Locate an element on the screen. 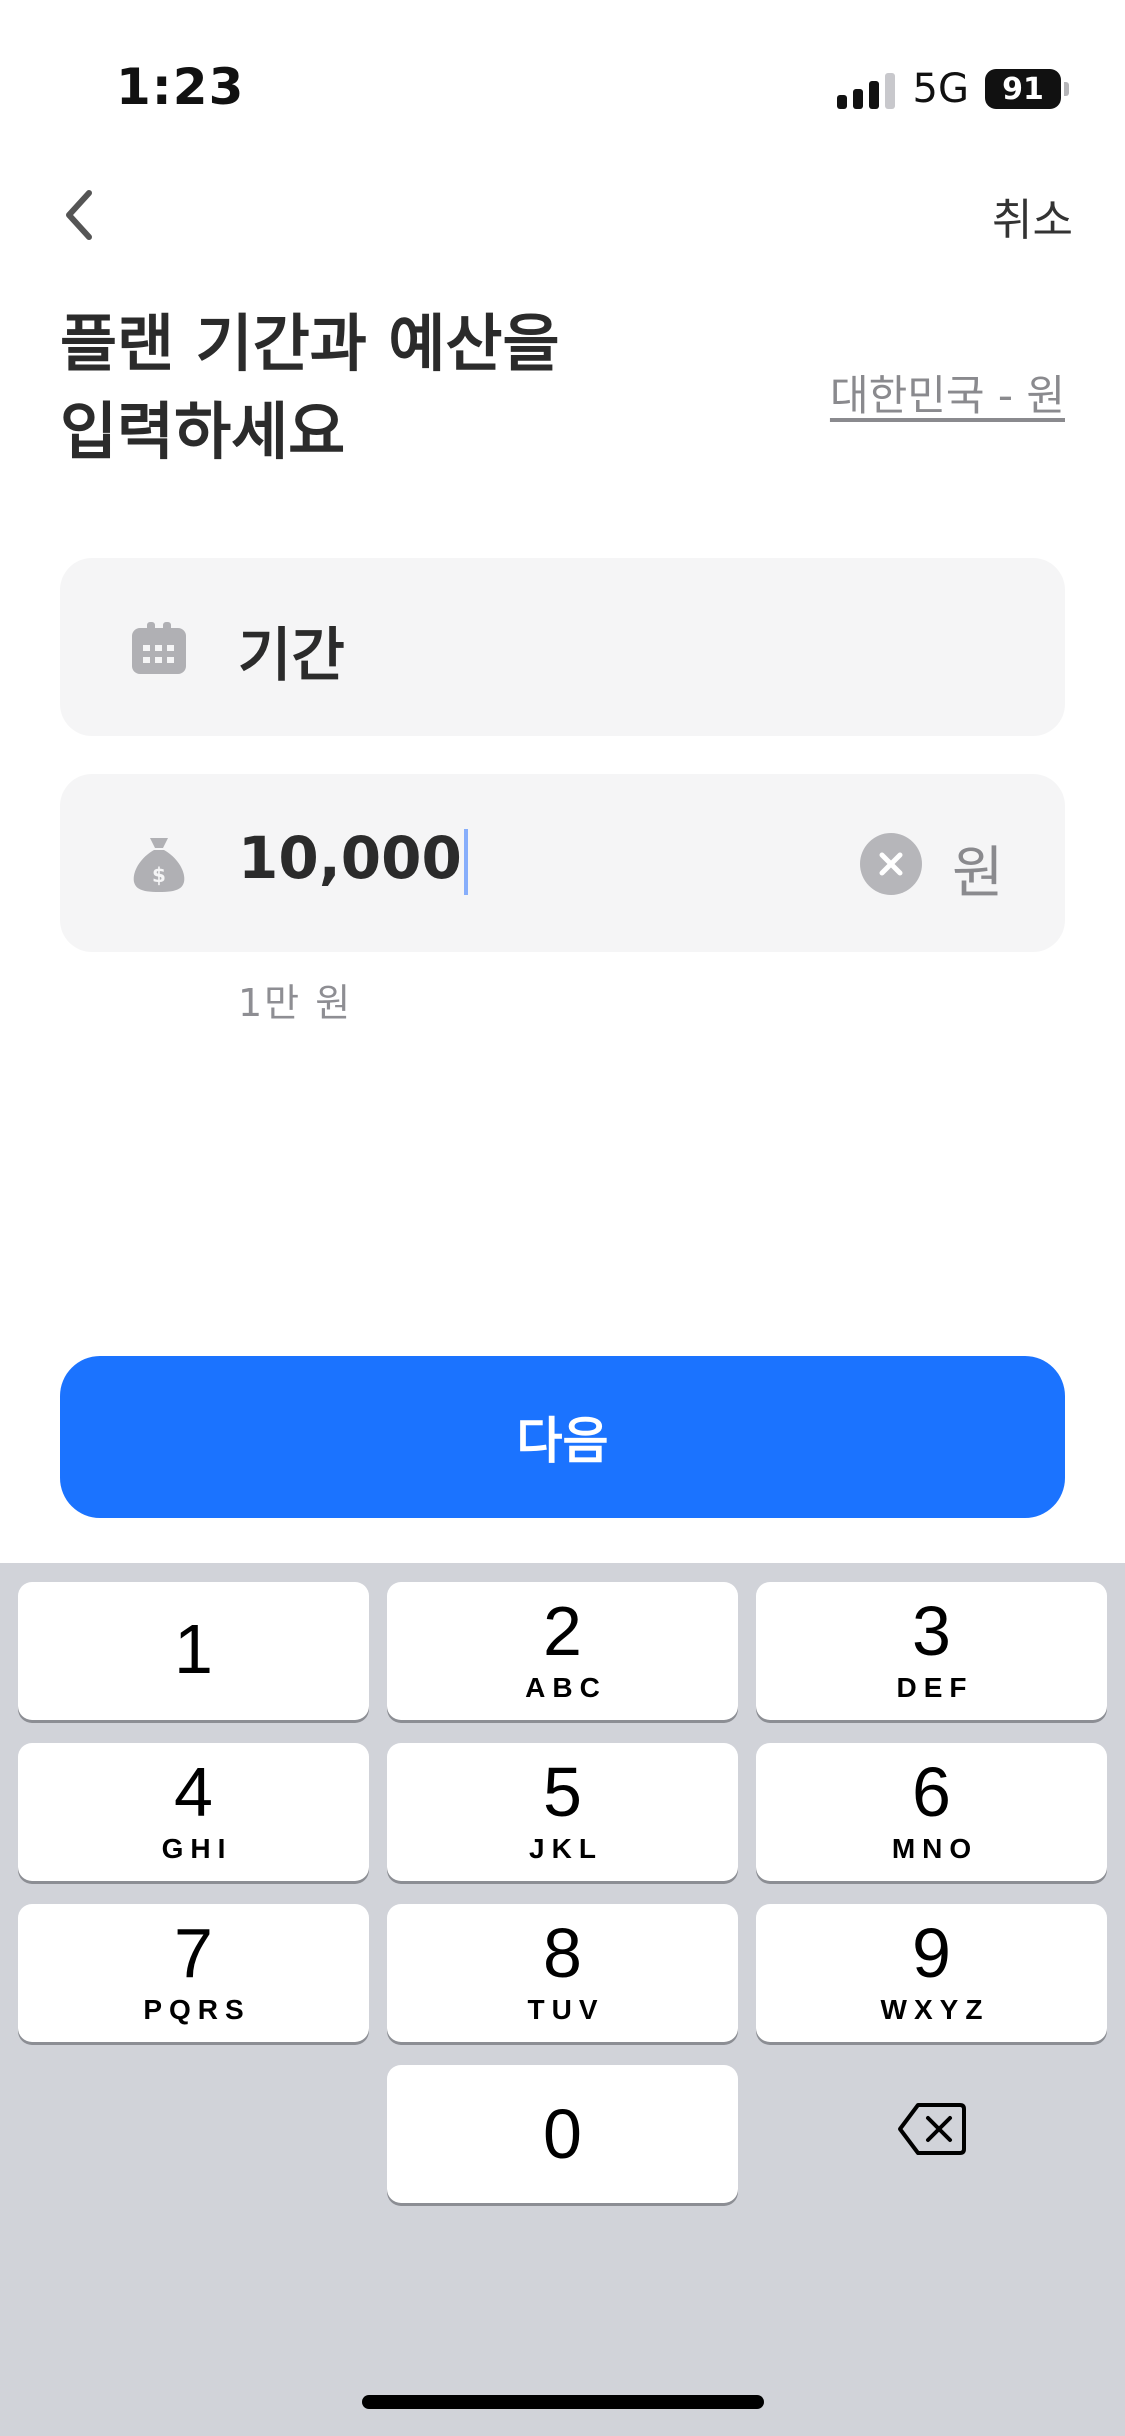 The image size is (1125, 2436). key-letters: TUV is located at coordinates (566, 2009).